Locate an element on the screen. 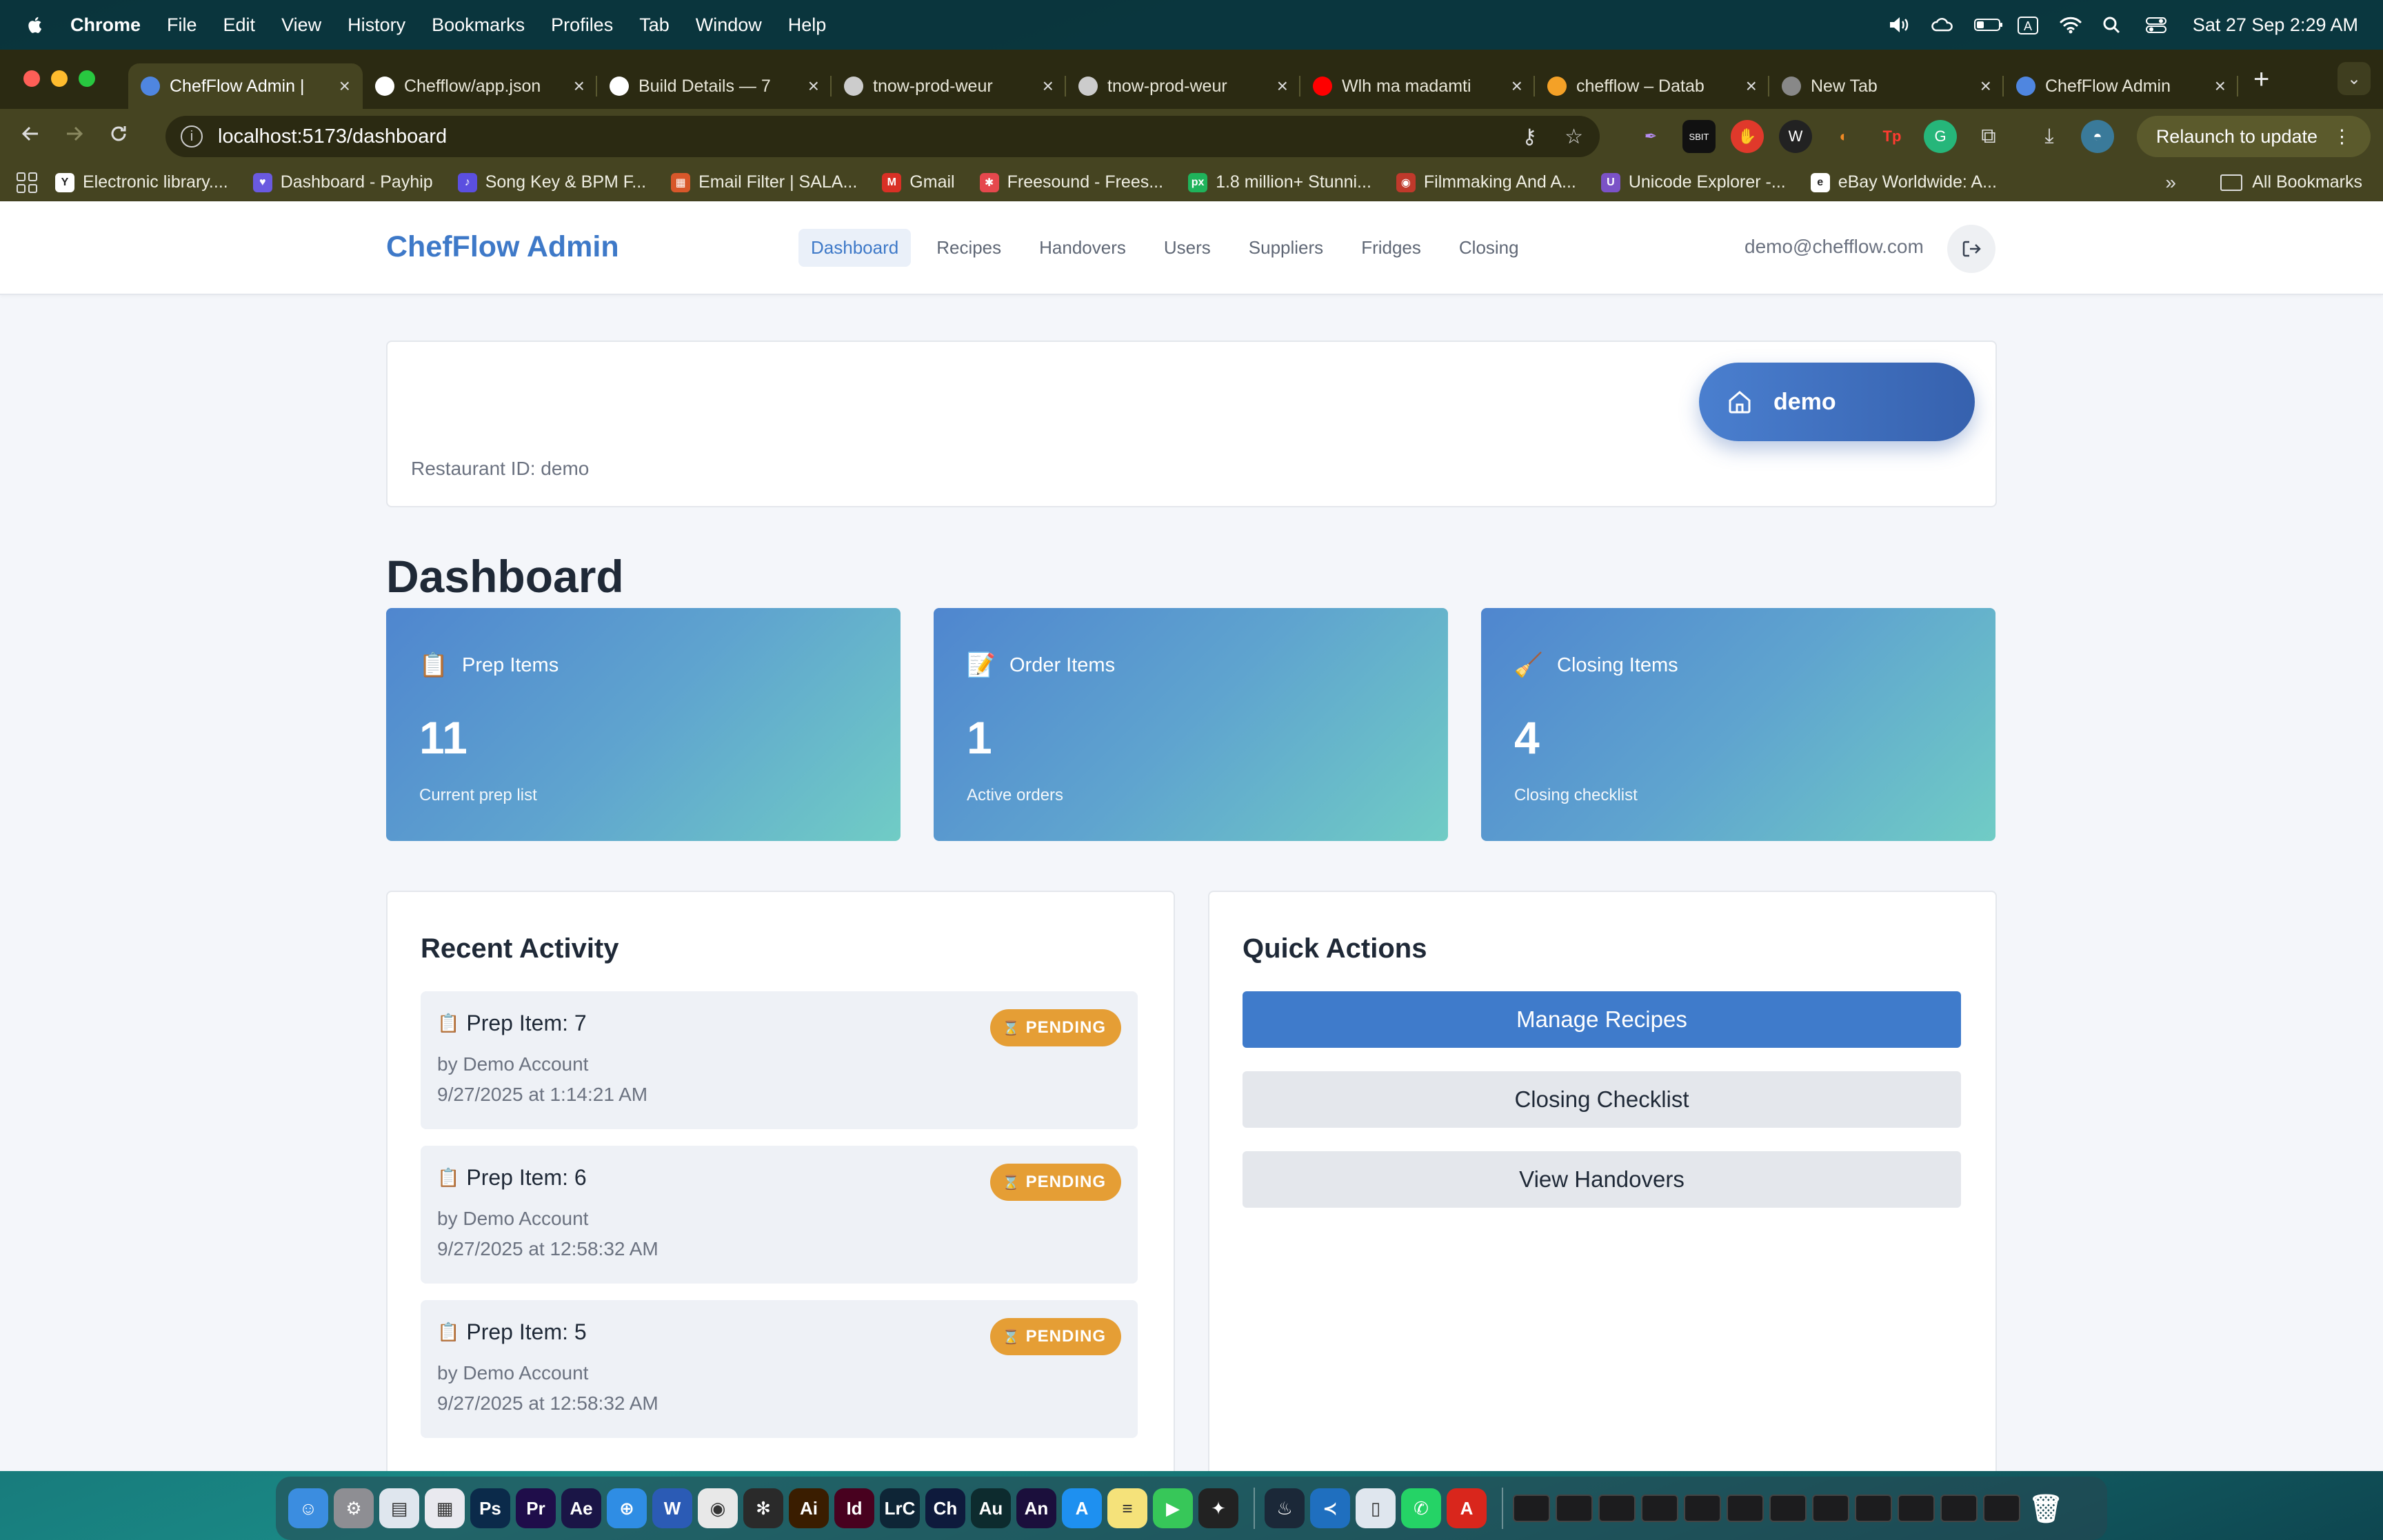 Image resolution: width=2383 pixels, height=1540 pixels. address-bar: i localhost:5173/dashboard ⚷ ☆ is located at coordinates (882, 137).